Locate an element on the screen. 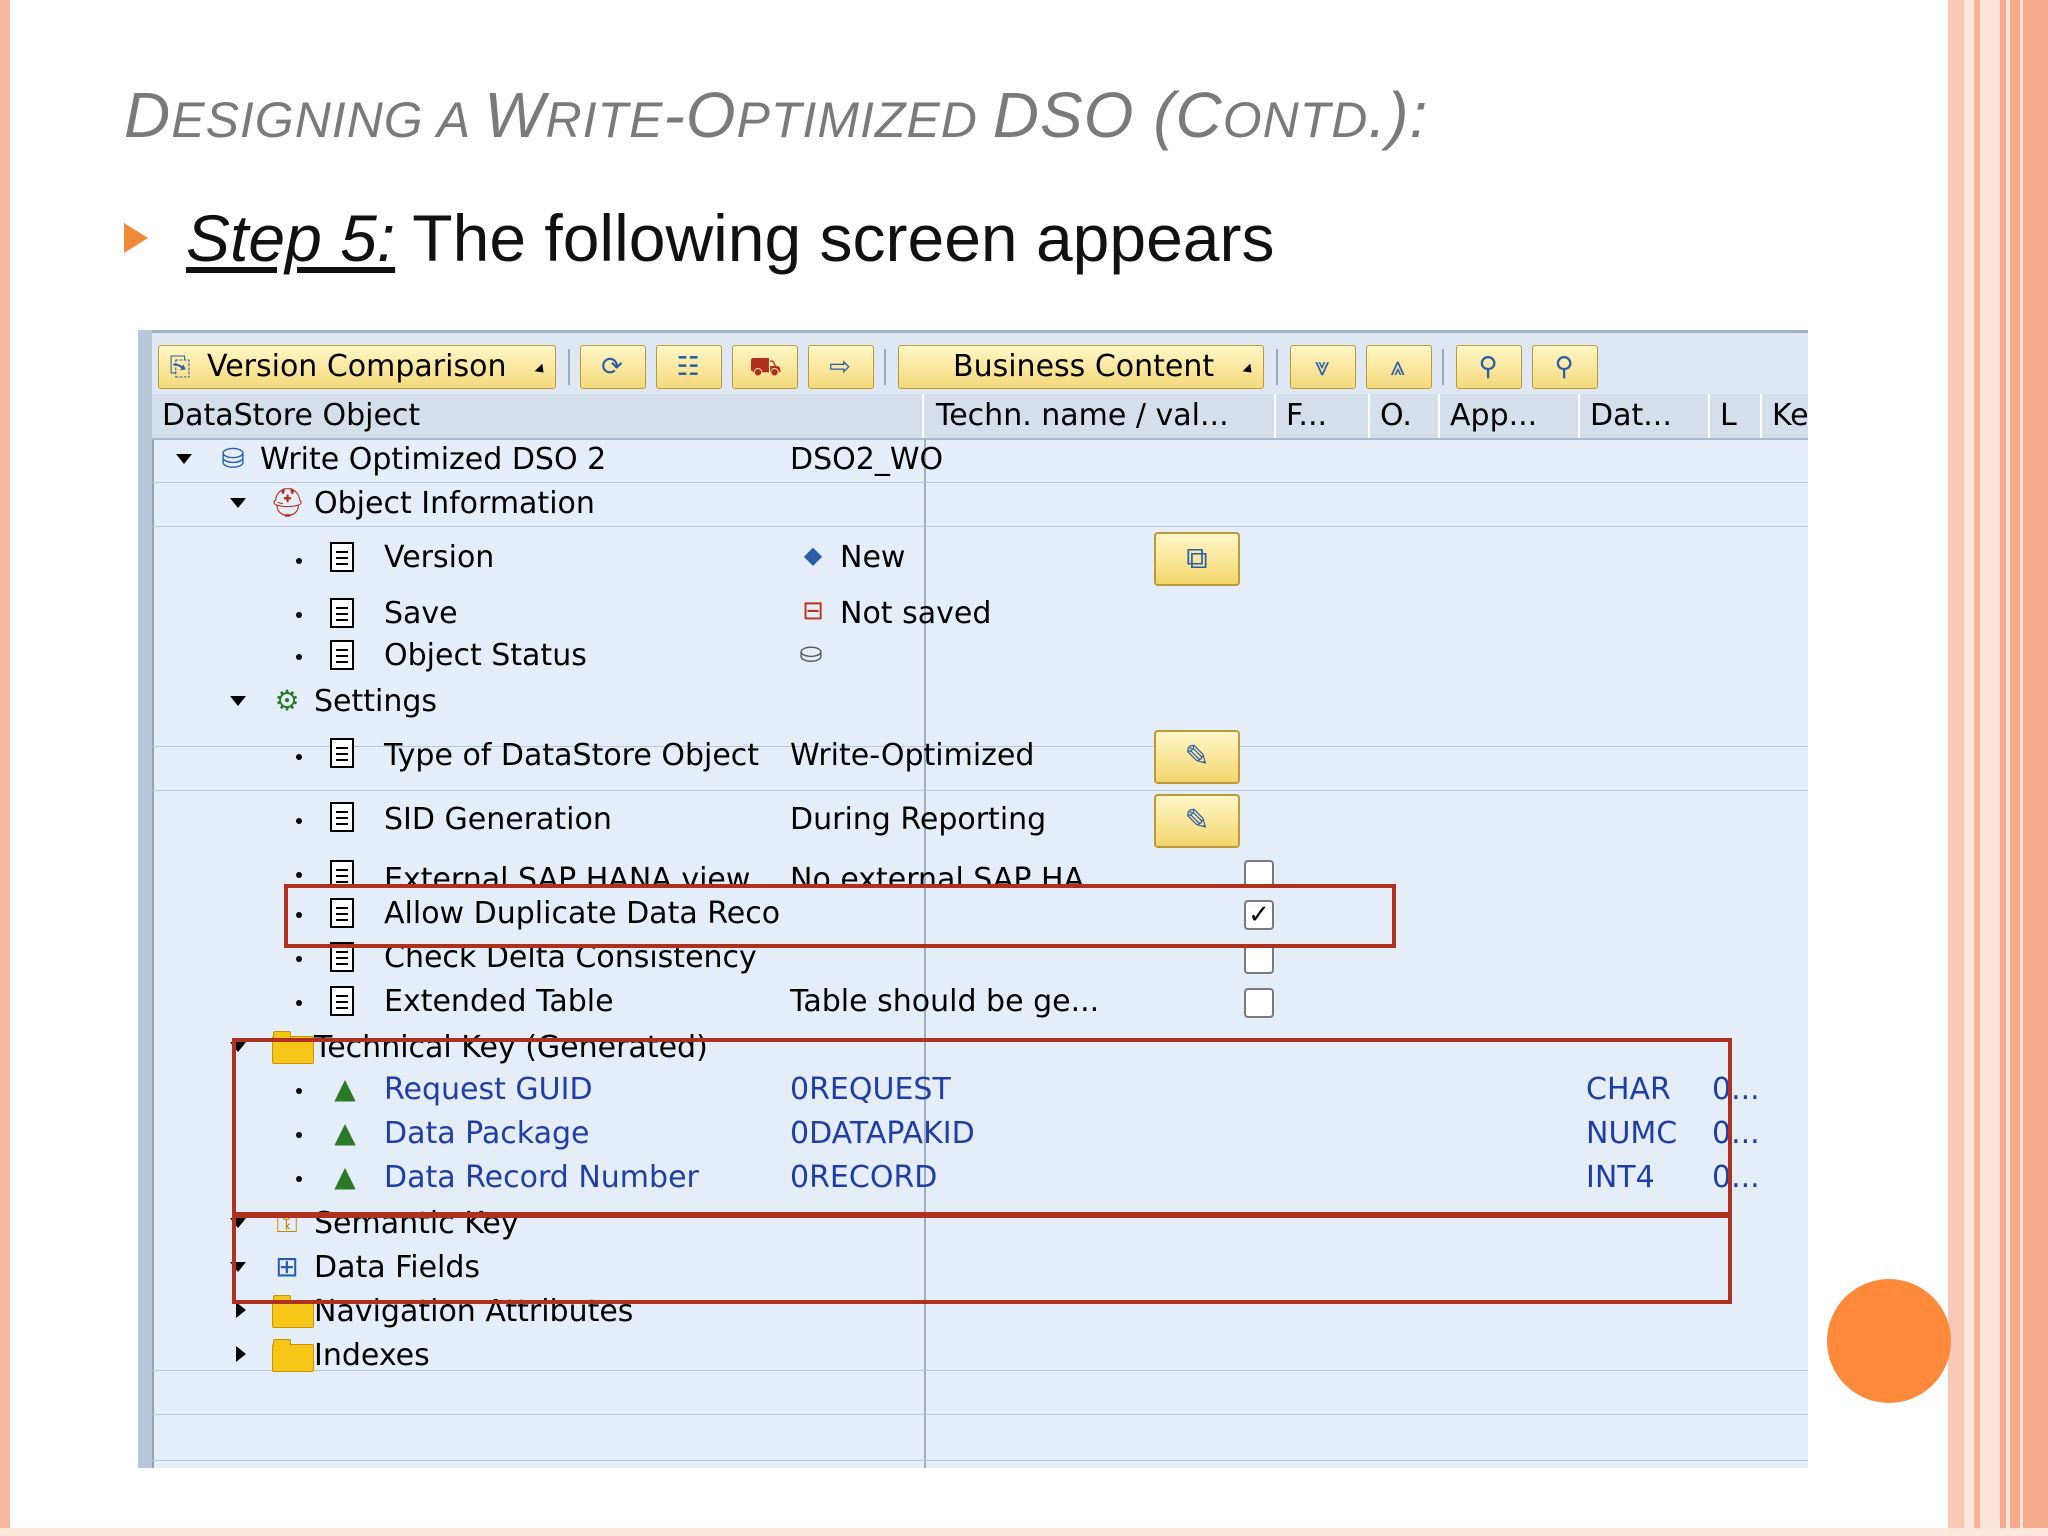 The width and height of the screenshot is (2048, 1536). find-button: ⚲ is located at coordinates (1489, 367).